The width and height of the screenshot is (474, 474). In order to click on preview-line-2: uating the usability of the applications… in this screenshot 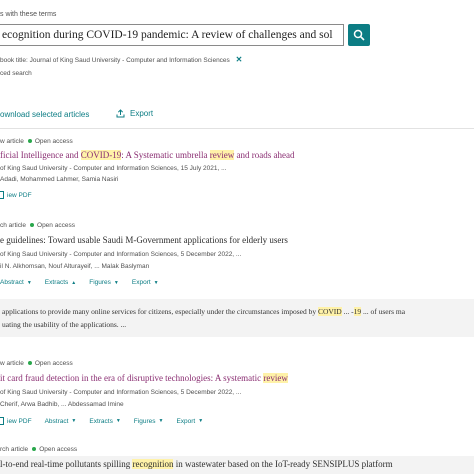, I will do `click(64, 324)`.